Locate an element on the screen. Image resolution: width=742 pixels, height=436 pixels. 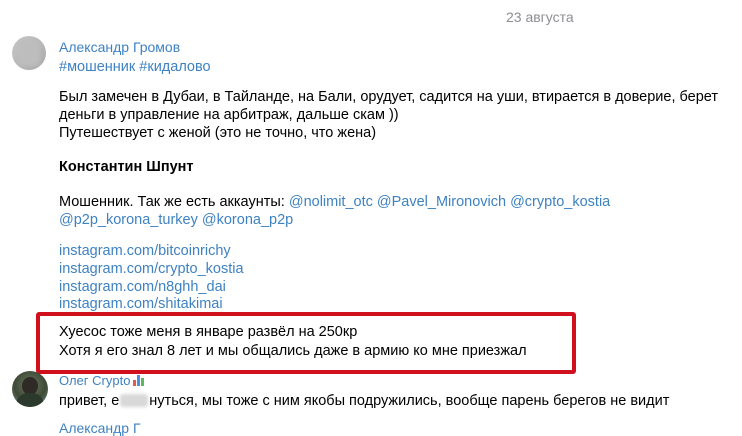
censored-blur is located at coordinates (134, 400).